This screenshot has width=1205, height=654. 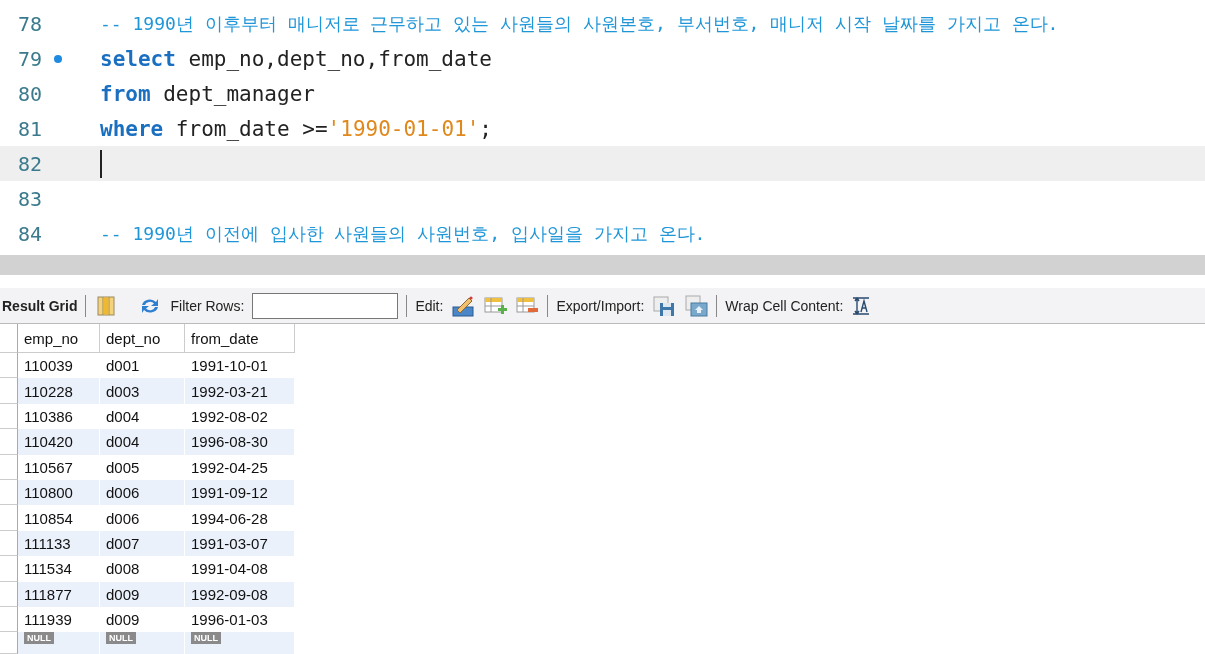 What do you see at coordinates (142, 442) in the screenshot?
I see `table-cell: d004` at bounding box center [142, 442].